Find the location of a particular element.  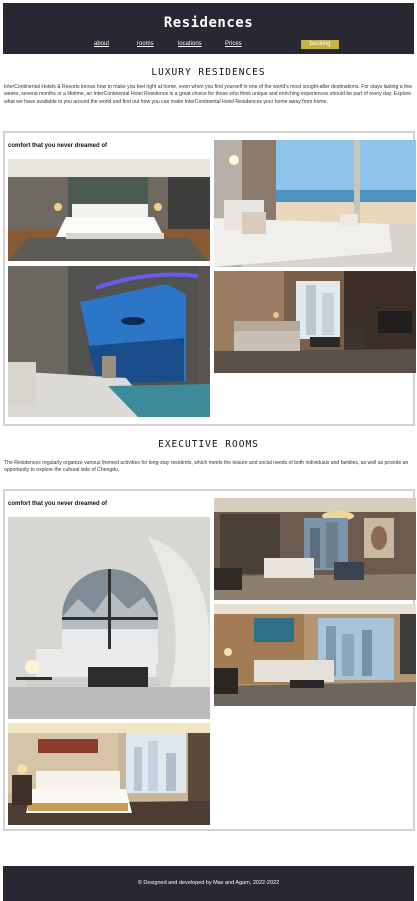

main-nav: about rooms locations Prices booking is located at coordinates (208, 46).